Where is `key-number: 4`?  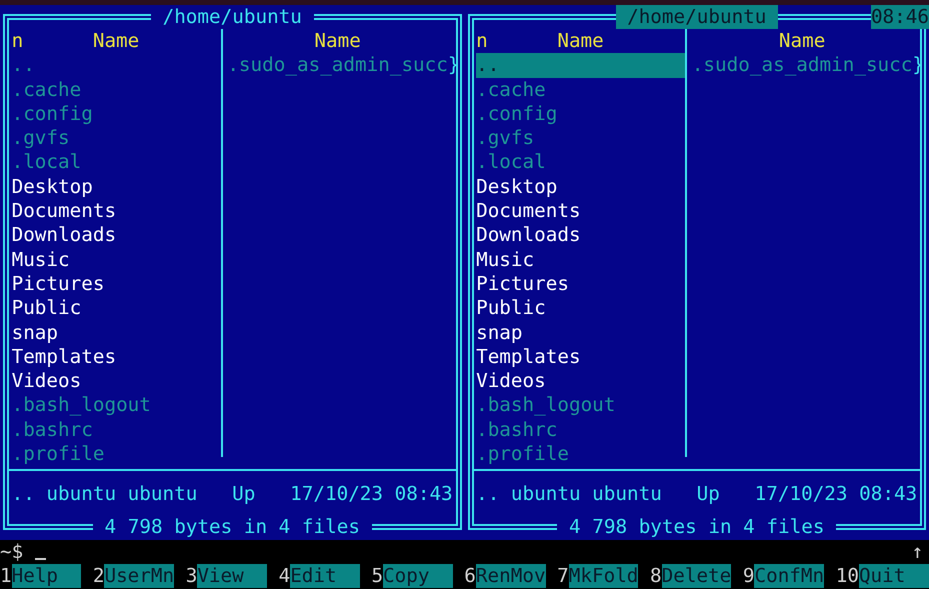 key-number: 4 is located at coordinates (284, 576).